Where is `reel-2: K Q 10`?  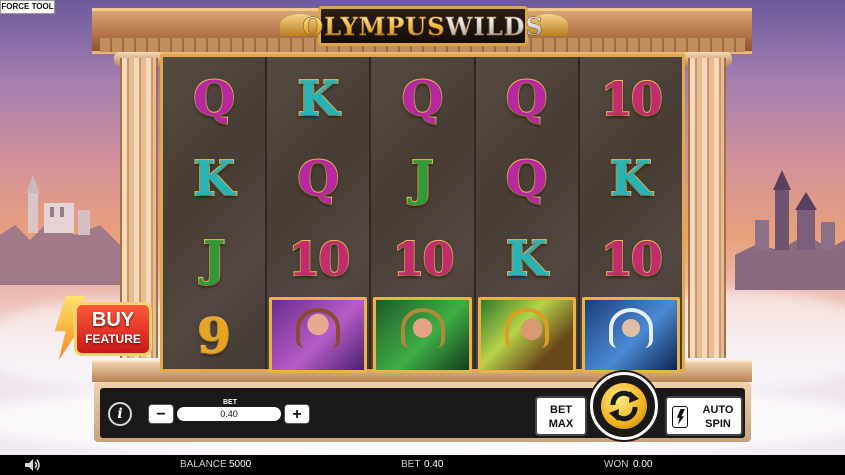 reel-2: K Q 10 is located at coordinates (319, 215).